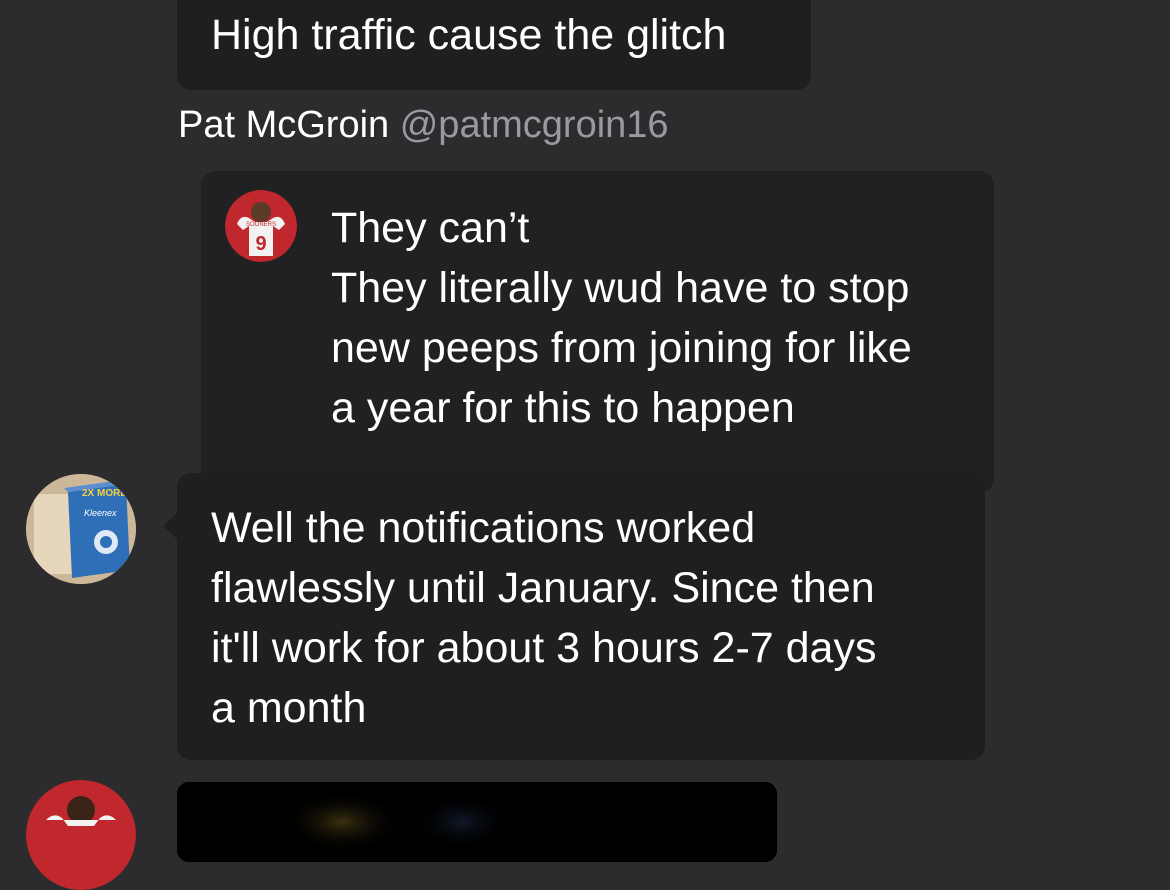 Image resolution: width=1170 pixels, height=890 pixels. Describe the element at coordinates (260, 244) in the screenshot. I see `svg-text: 9` at that location.